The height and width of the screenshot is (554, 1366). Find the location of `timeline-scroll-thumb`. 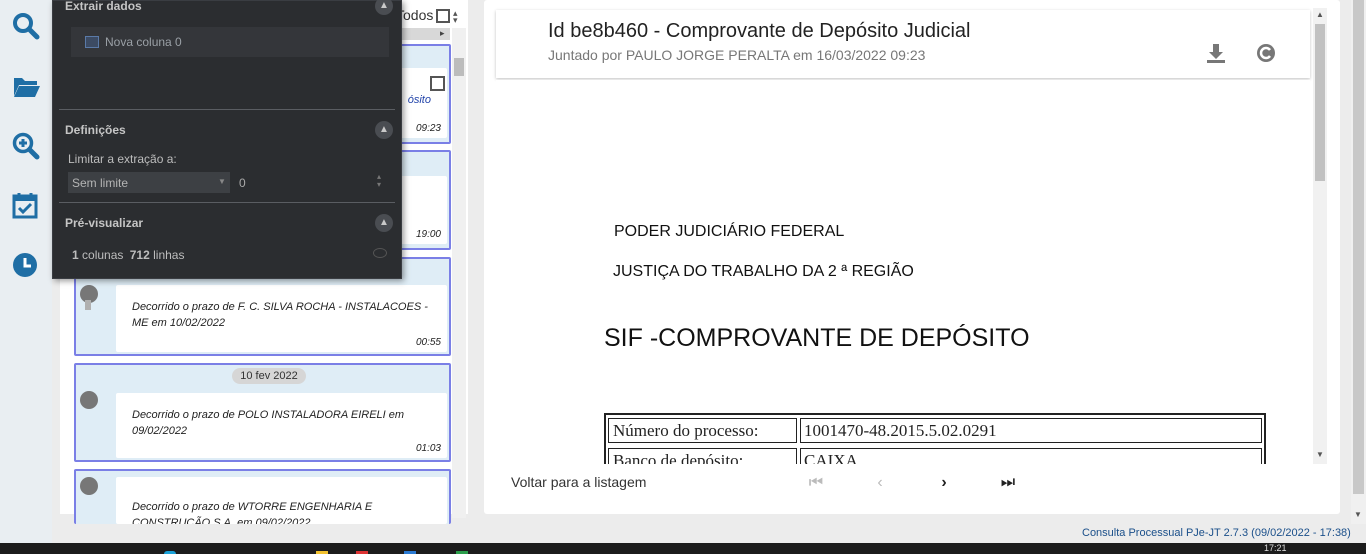

timeline-scroll-thumb is located at coordinates (459, 67).